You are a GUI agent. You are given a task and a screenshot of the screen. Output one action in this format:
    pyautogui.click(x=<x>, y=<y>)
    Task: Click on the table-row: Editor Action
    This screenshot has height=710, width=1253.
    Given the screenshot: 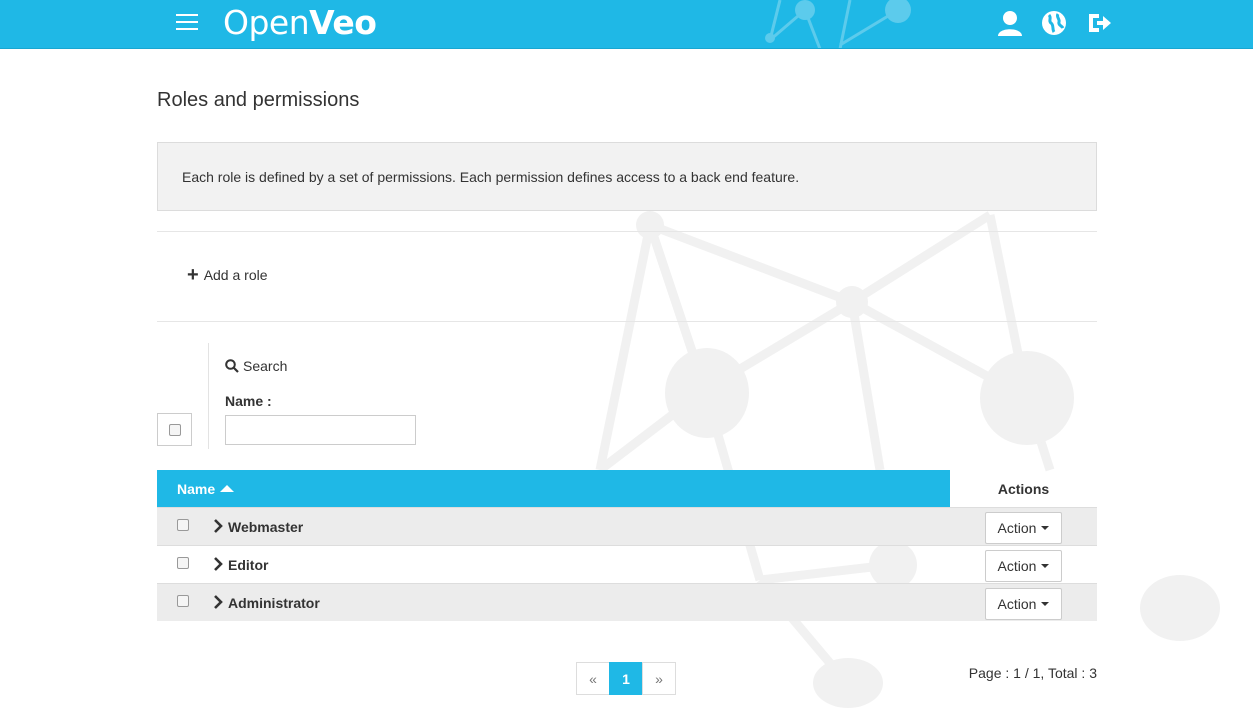 What is the action you would take?
    pyautogui.click(x=627, y=564)
    